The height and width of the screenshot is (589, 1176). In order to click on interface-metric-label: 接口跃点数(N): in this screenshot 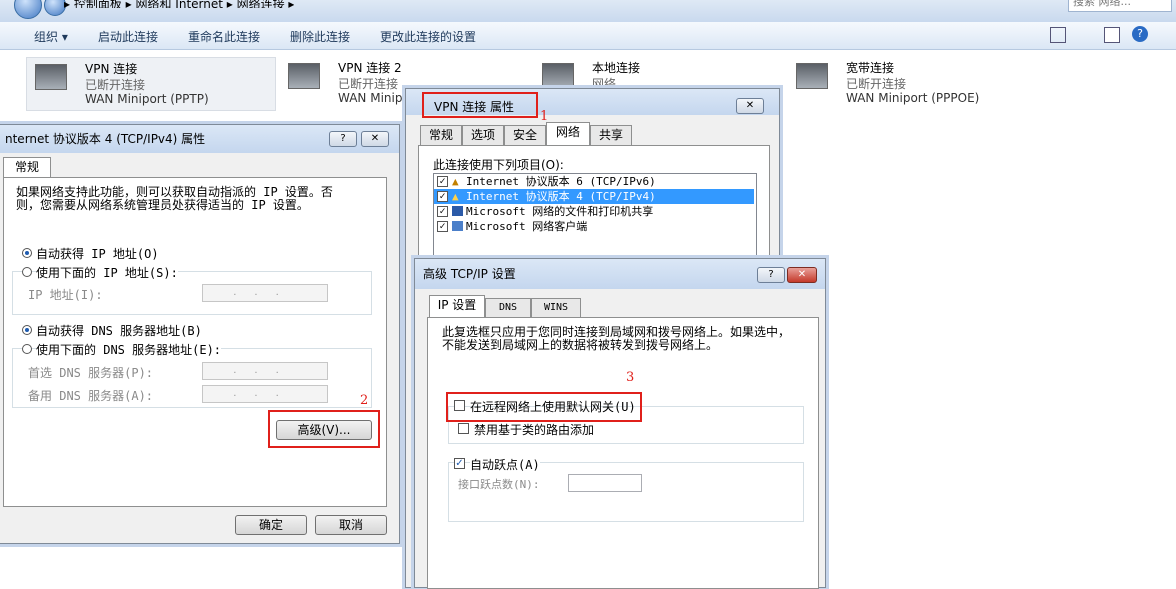, I will do `click(499, 484)`.